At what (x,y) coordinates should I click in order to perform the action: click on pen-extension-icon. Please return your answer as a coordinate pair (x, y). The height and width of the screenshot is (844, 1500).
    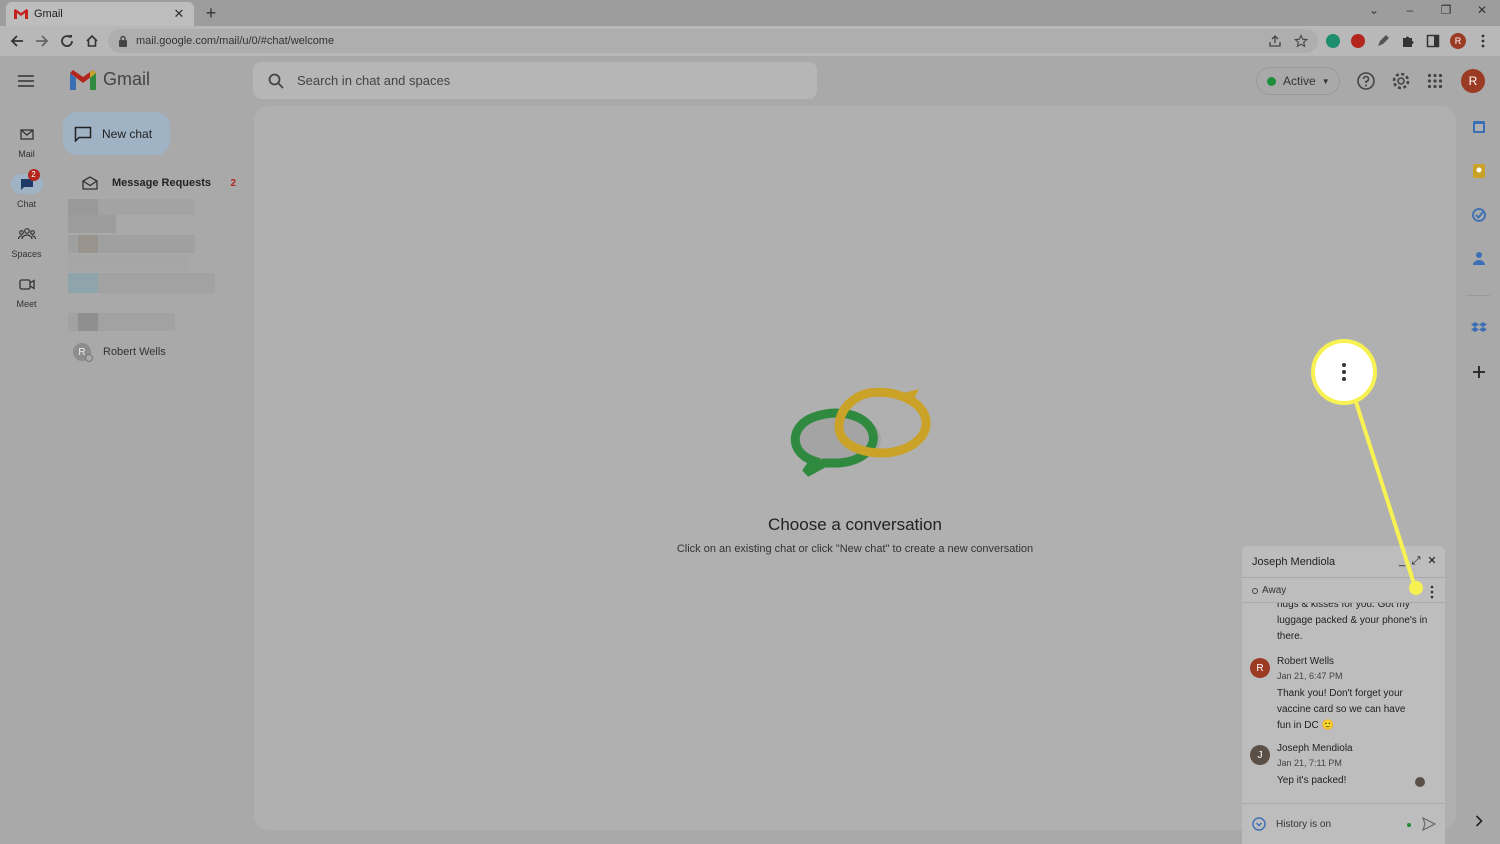
    Looking at the image, I should click on (1383, 41).